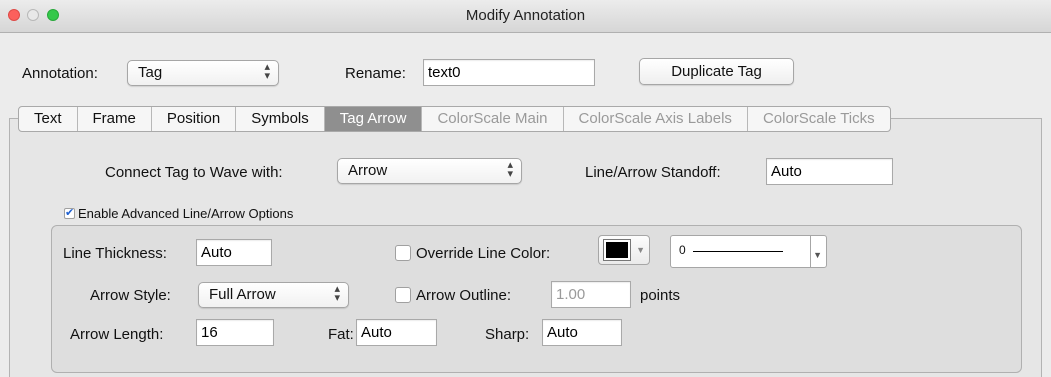  Describe the element at coordinates (656, 119) in the screenshot. I see `tab-colorscale-axis-labels: ColorScale Axis Labels` at that location.